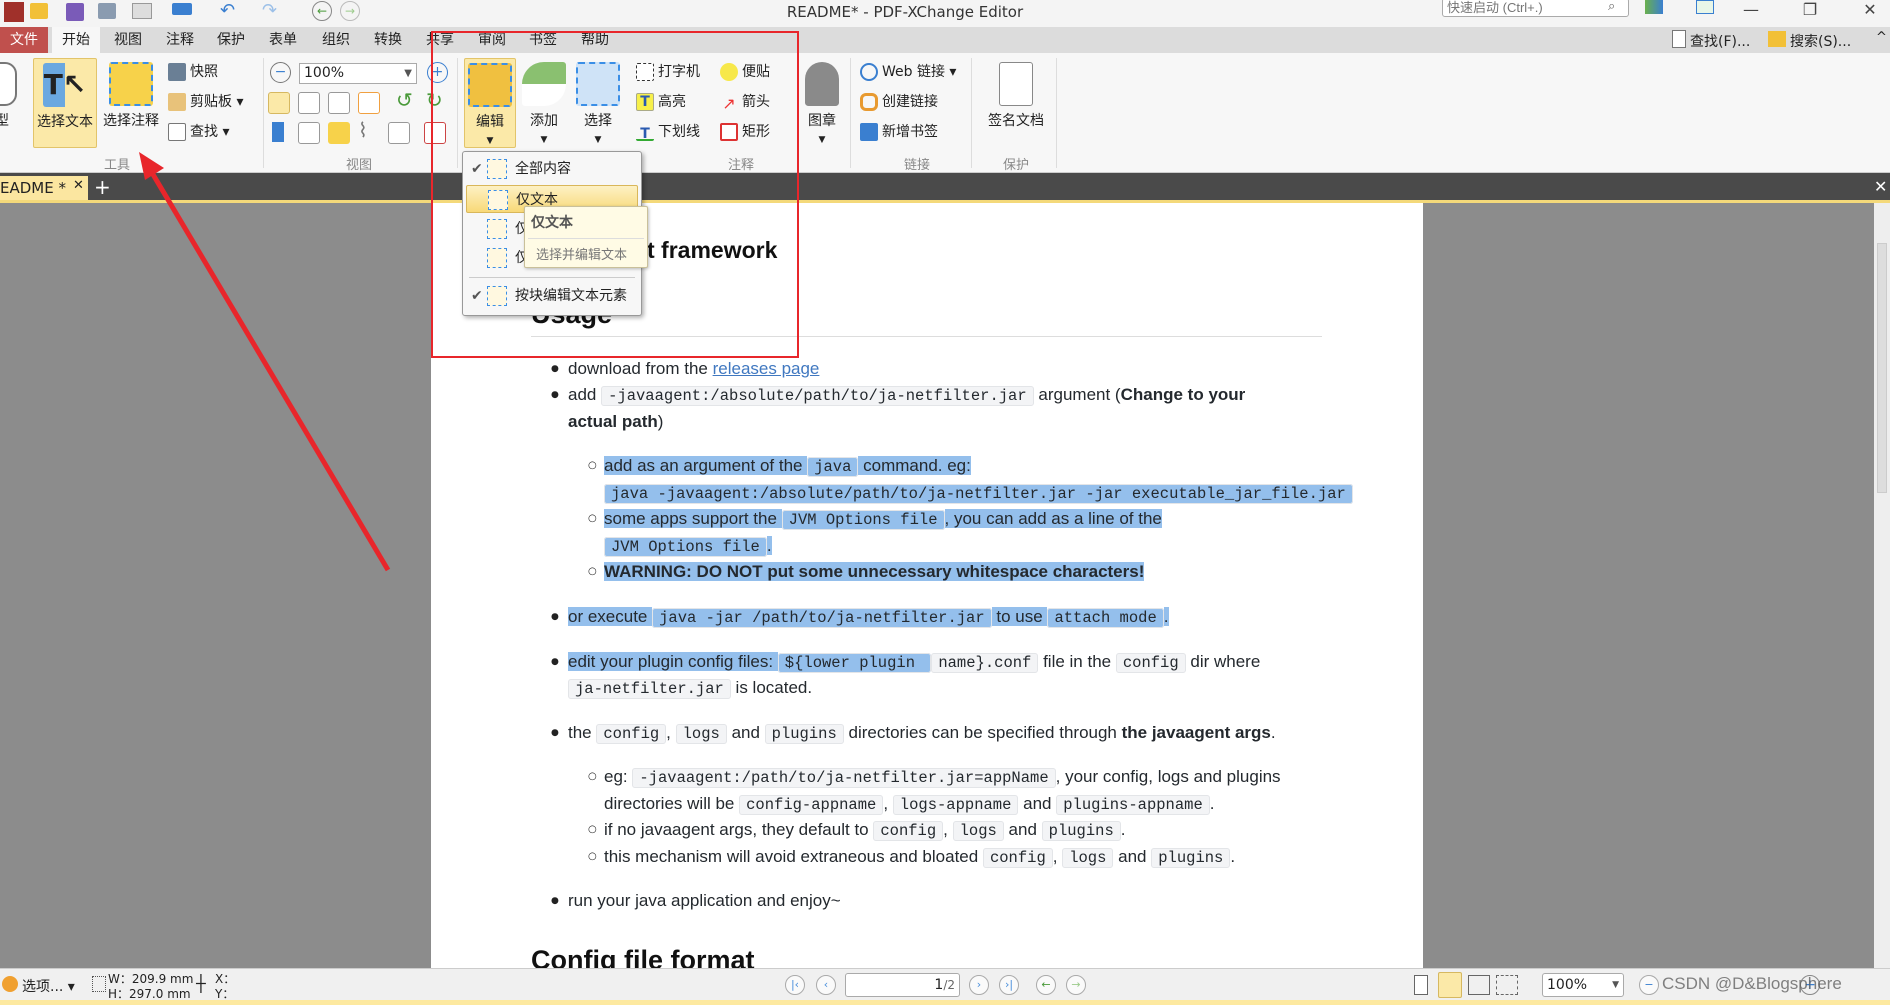 The width and height of the screenshot is (1890, 1005). I want to click on heading-config-file-format: Config file format, so click(643, 956).